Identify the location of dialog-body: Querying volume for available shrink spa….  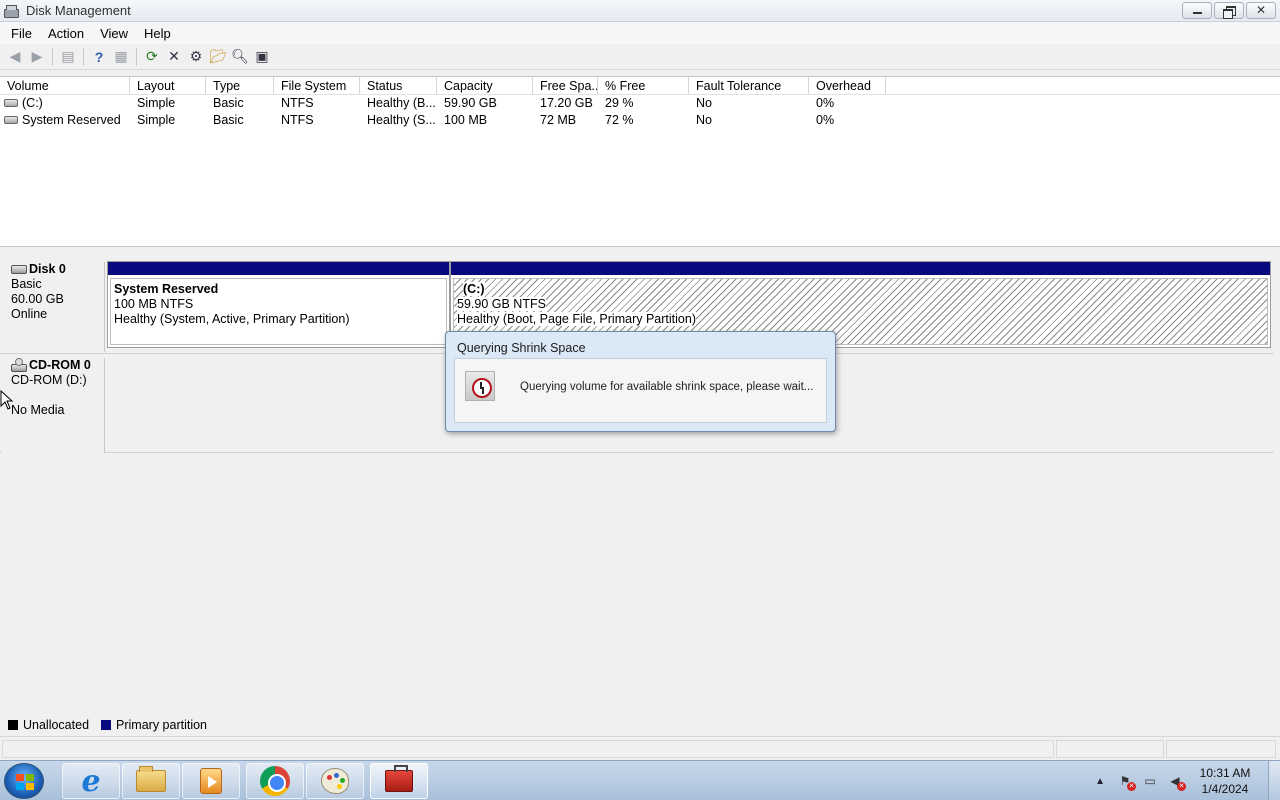
(640, 390).